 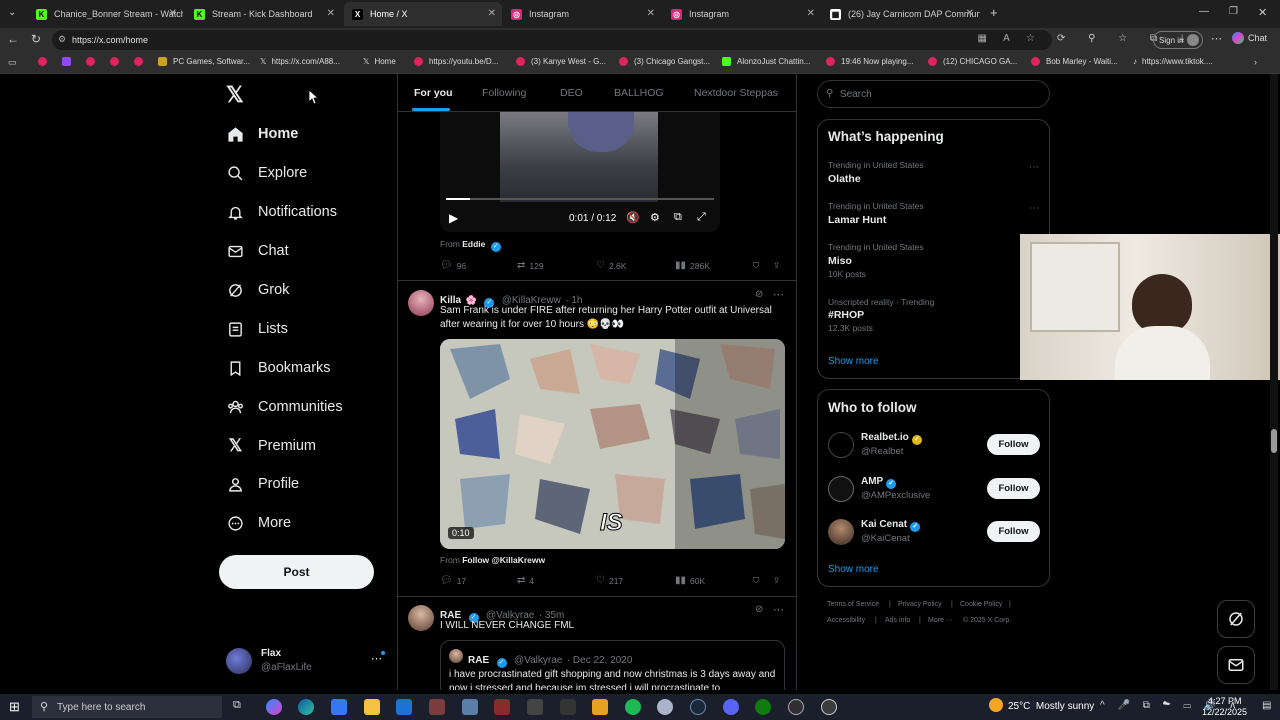 What do you see at coordinates (690, 580) in the screenshot?
I see `views-button: ▮▮ 60K` at bounding box center [690, 580].